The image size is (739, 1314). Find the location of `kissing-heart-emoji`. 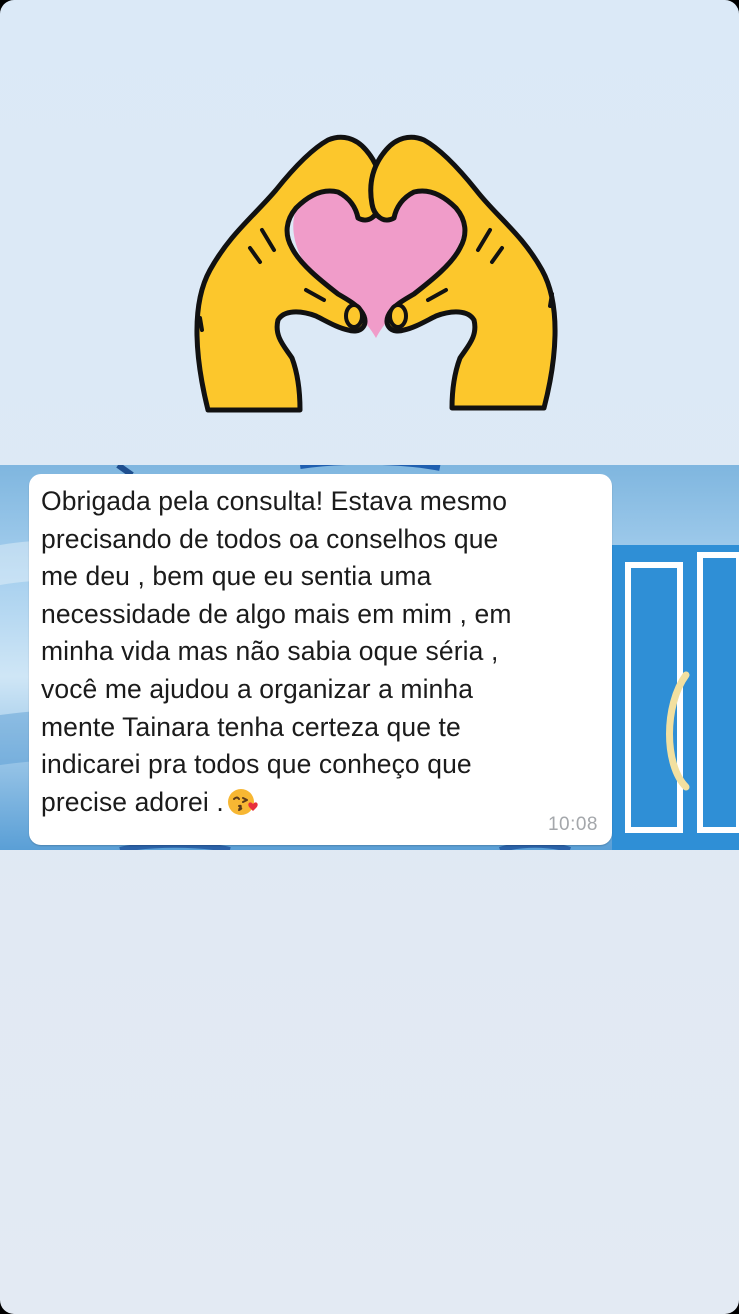

kissing-heart-emoji is located at coordinates (242, 801).